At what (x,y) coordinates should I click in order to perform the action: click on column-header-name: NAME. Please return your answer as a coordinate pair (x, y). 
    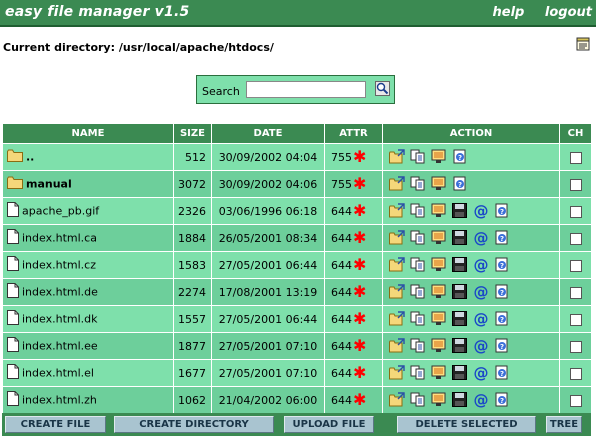
    Looking at the image, I should click on (88, 133).